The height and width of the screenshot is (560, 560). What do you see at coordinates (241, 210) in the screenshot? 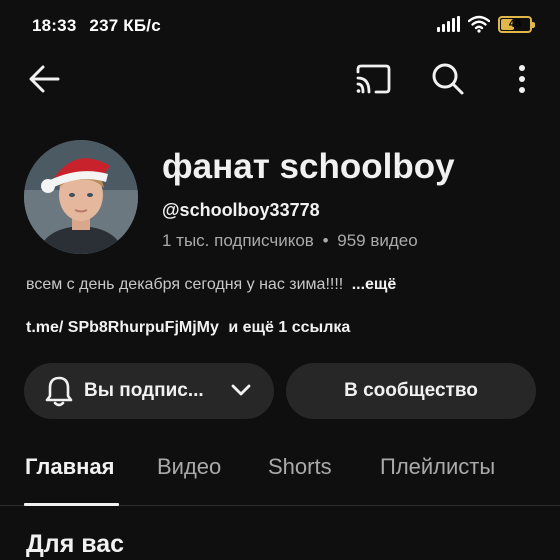
I see `channel-handle: @schoolboy33778` at bounding box center [241, 210].